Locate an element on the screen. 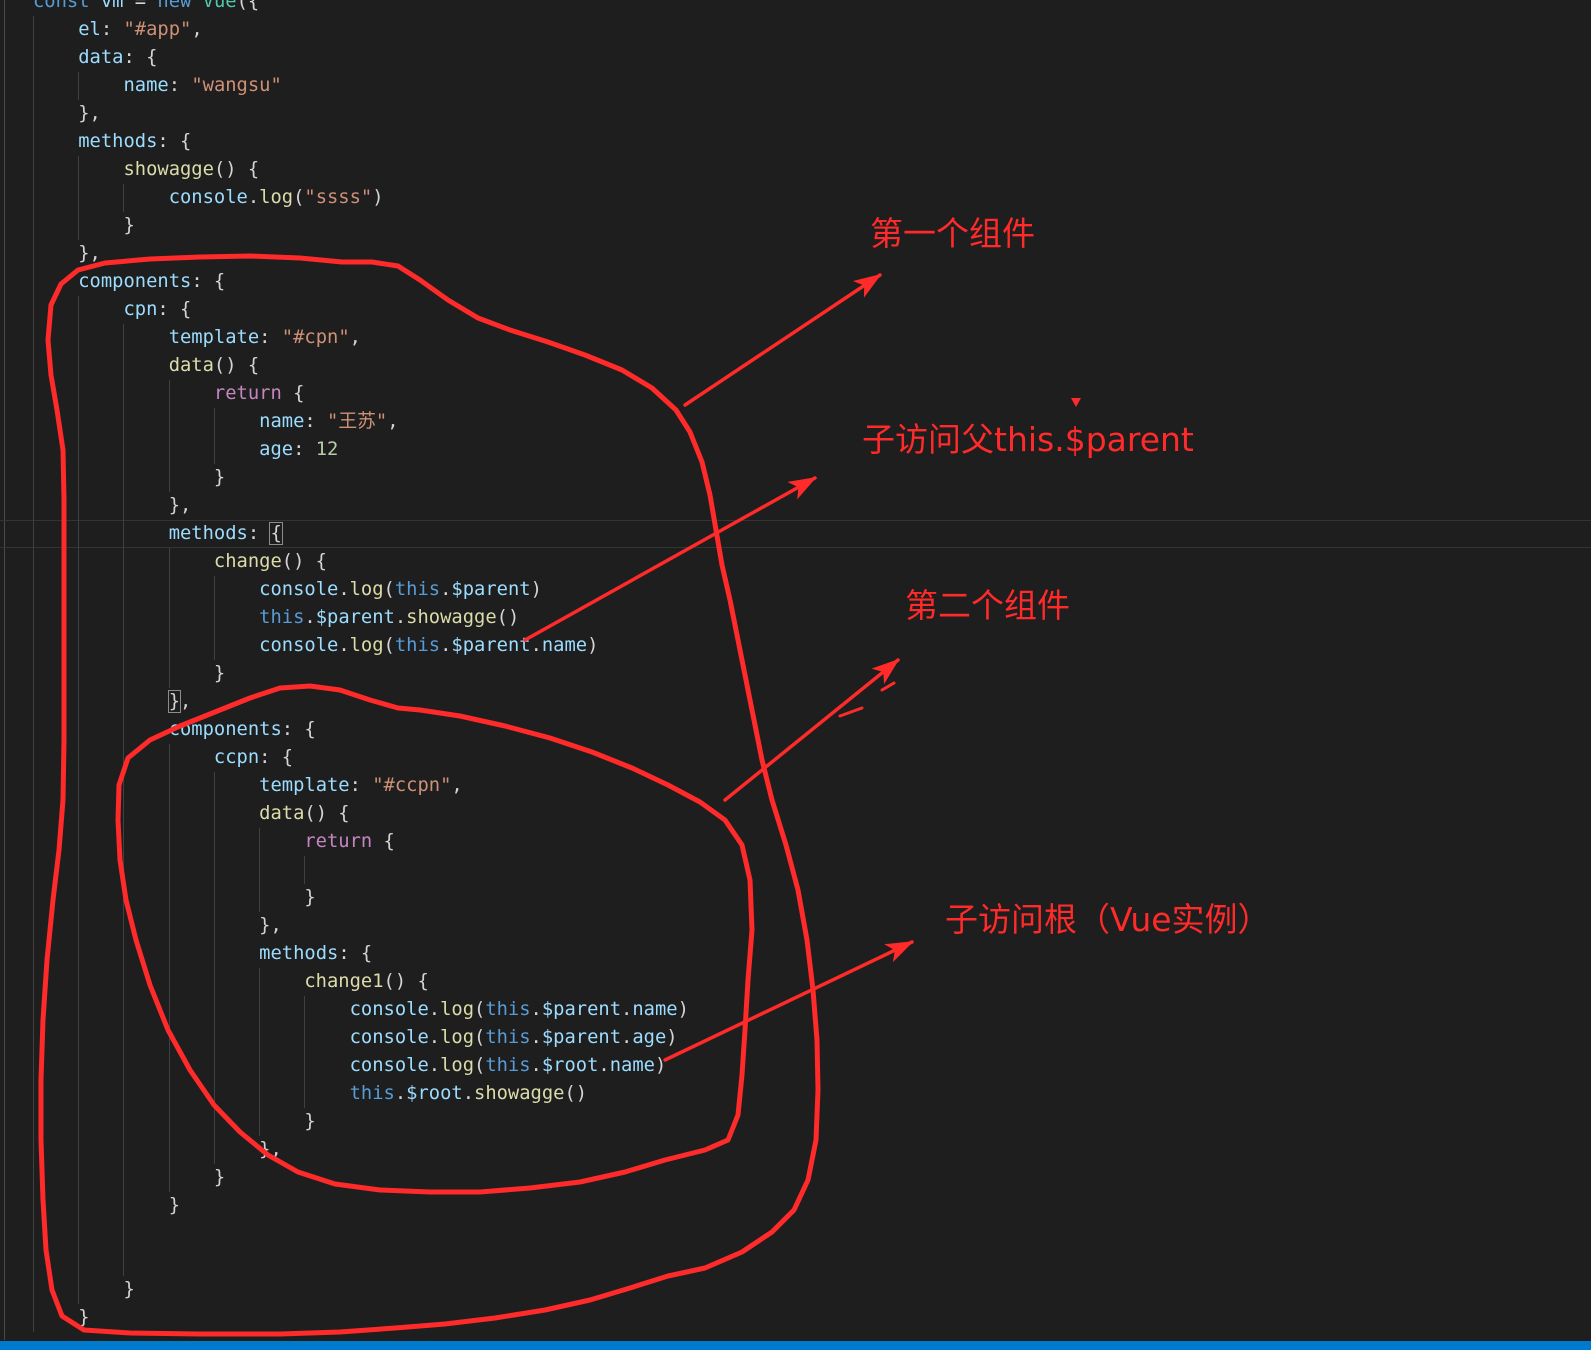 The height and width of the screenshot is (1350, 1591). code-line: const vm = new Vue({ is located at coordinates (795, 8).